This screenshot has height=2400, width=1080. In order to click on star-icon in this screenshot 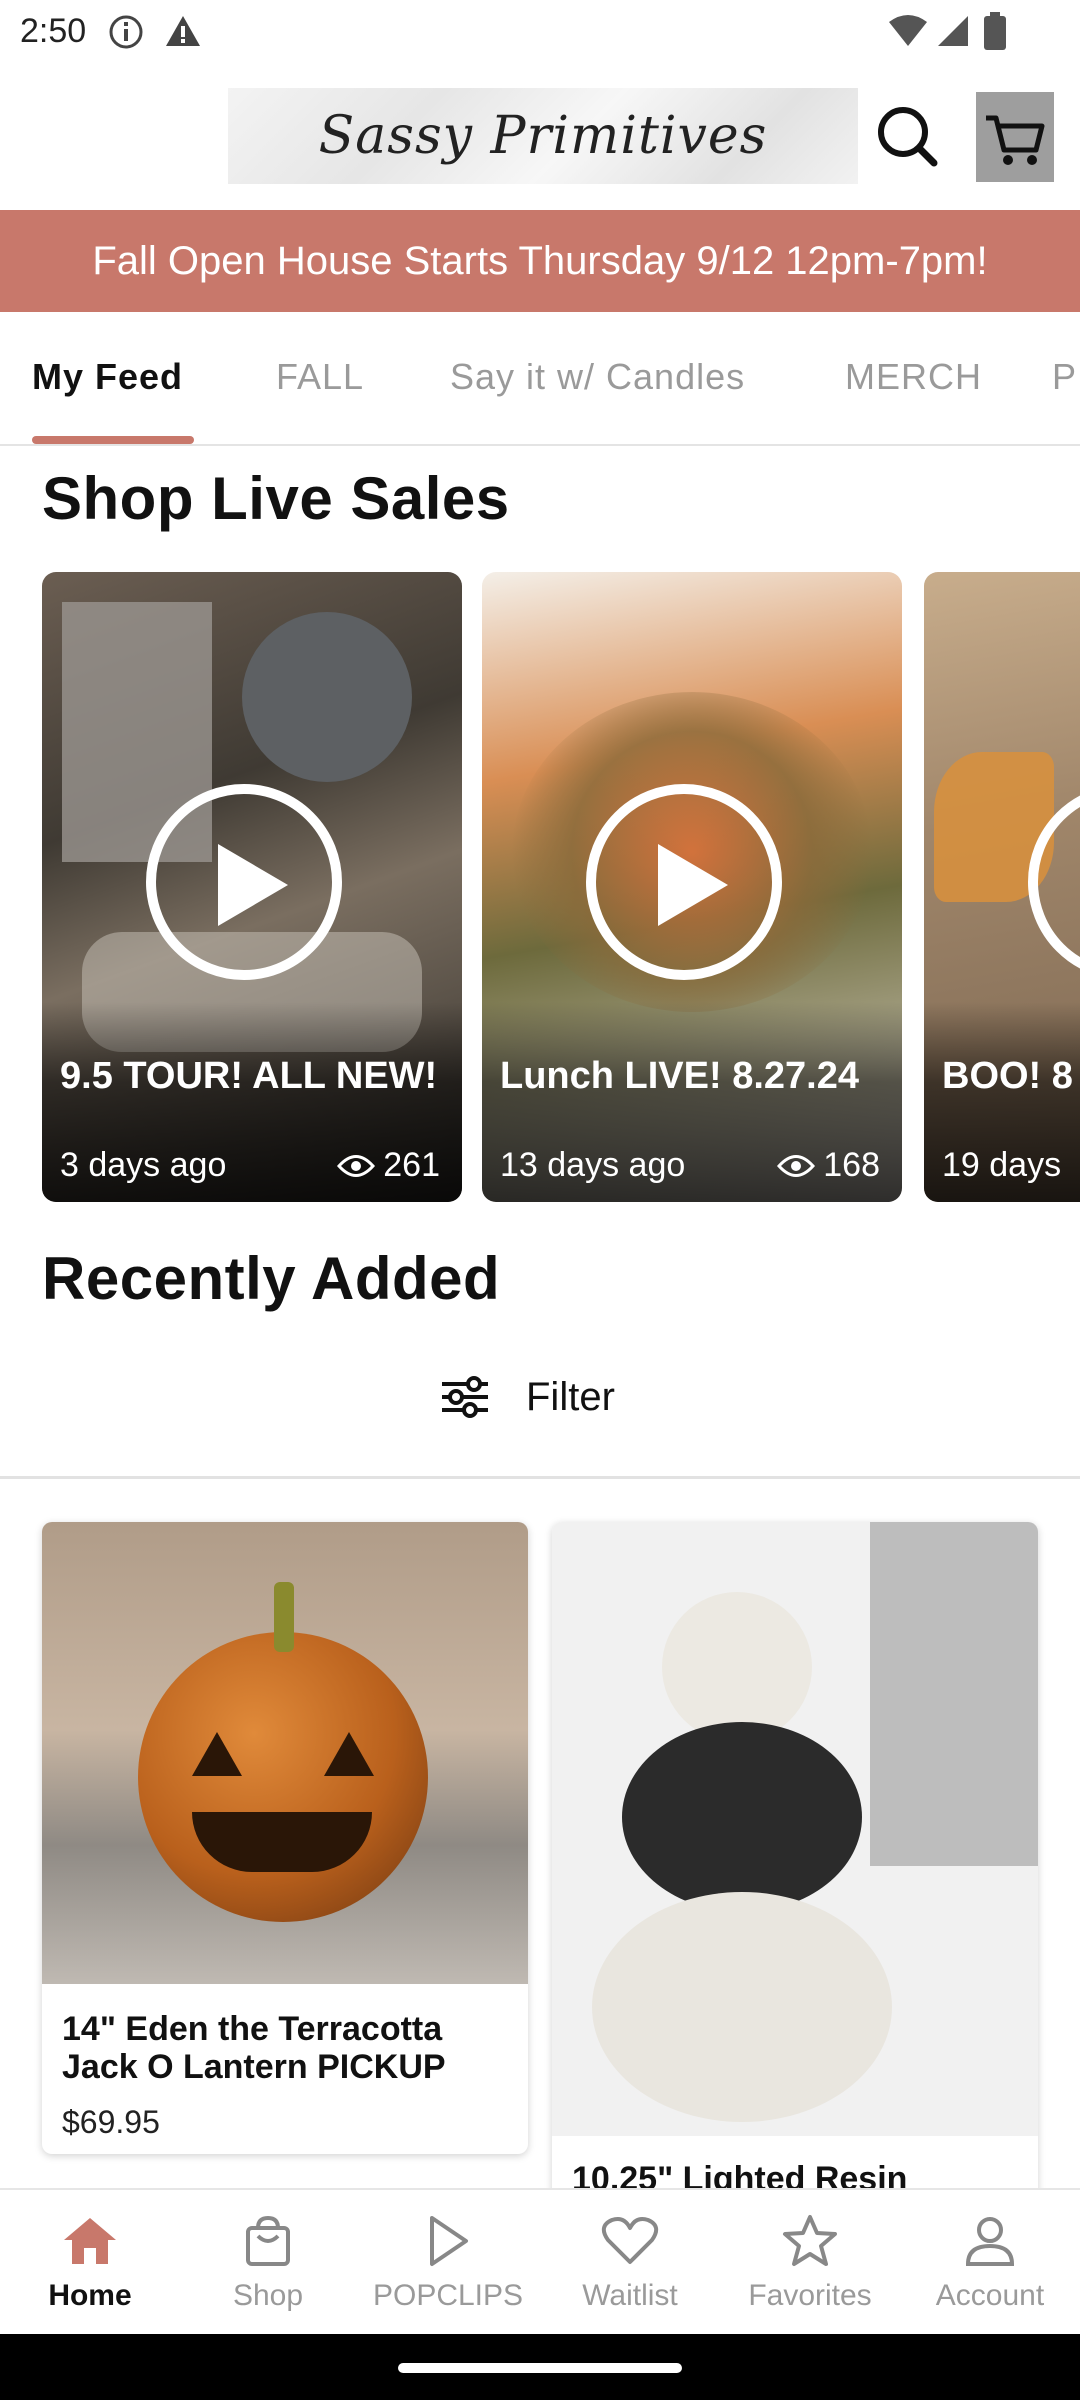, I will do `click(810, 2240)`.